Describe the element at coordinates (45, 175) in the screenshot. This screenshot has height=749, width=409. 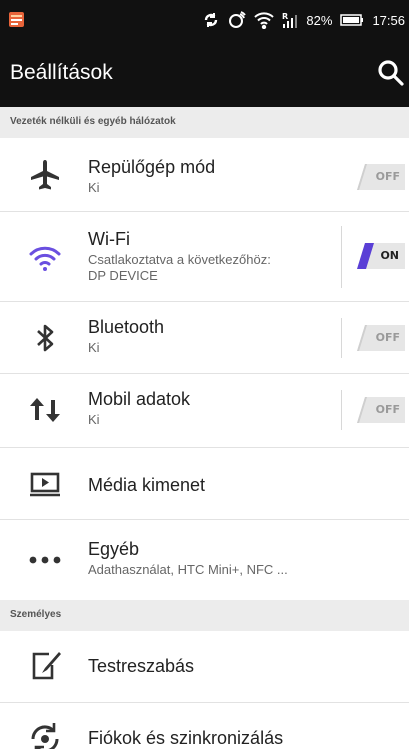
I see `airplane-icon` at that location.